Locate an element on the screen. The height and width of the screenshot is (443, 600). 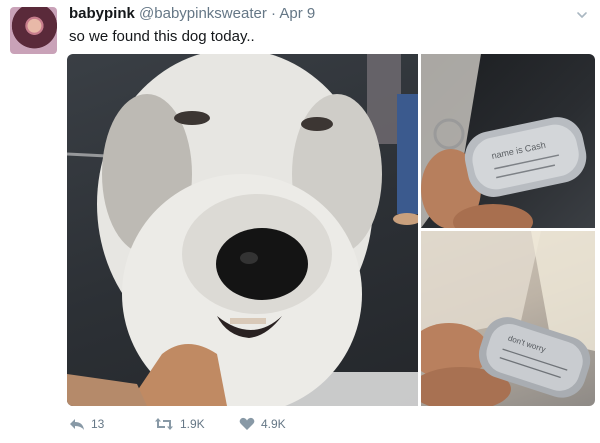
reply-button: 13 is located at coordinates (86, 424).